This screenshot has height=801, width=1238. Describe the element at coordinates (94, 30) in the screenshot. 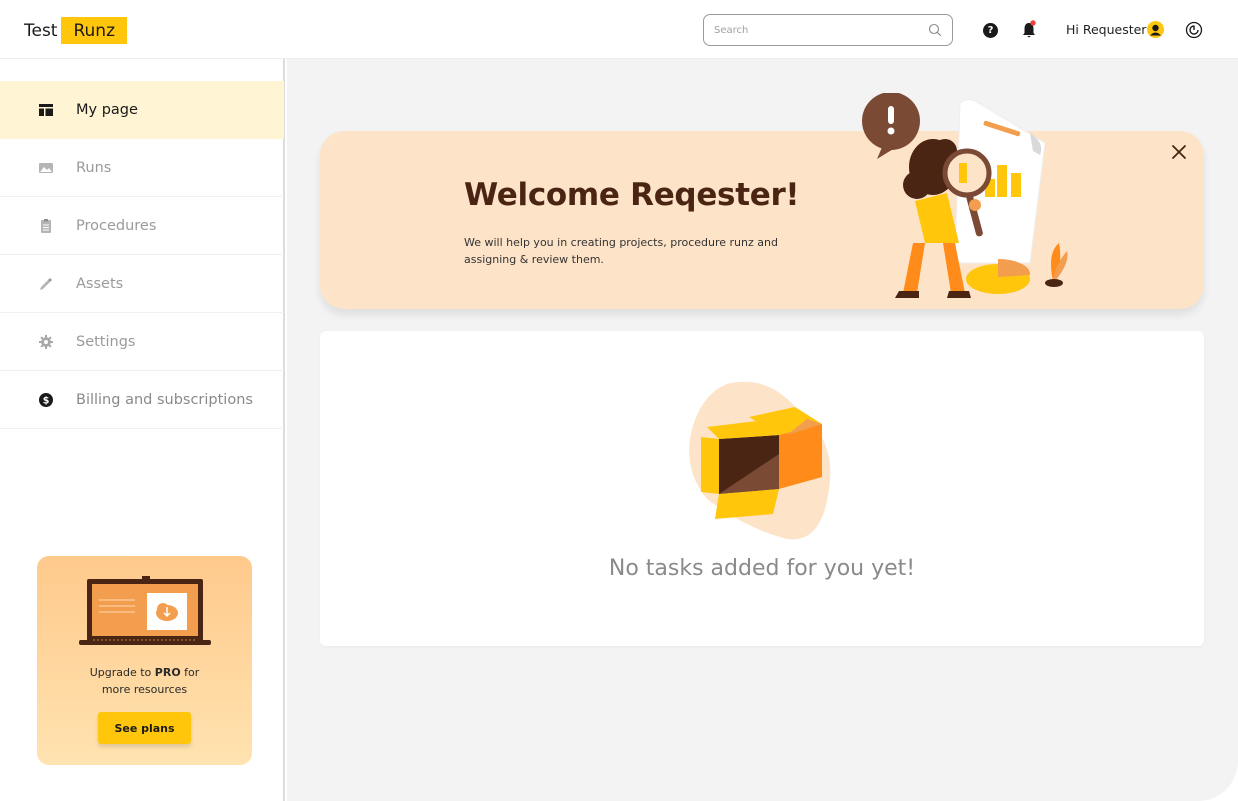

I see `logo-text-runz: Runz` at that location.